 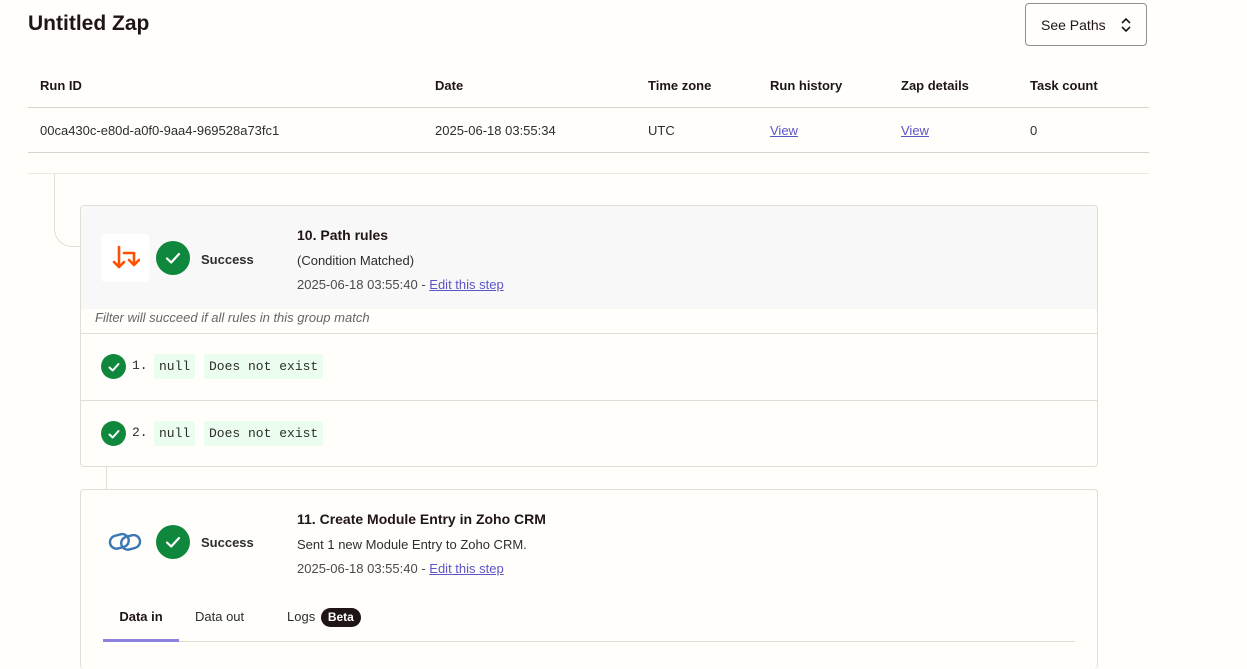 I want to click on rule-number: 2., so click(x=140, y=432).